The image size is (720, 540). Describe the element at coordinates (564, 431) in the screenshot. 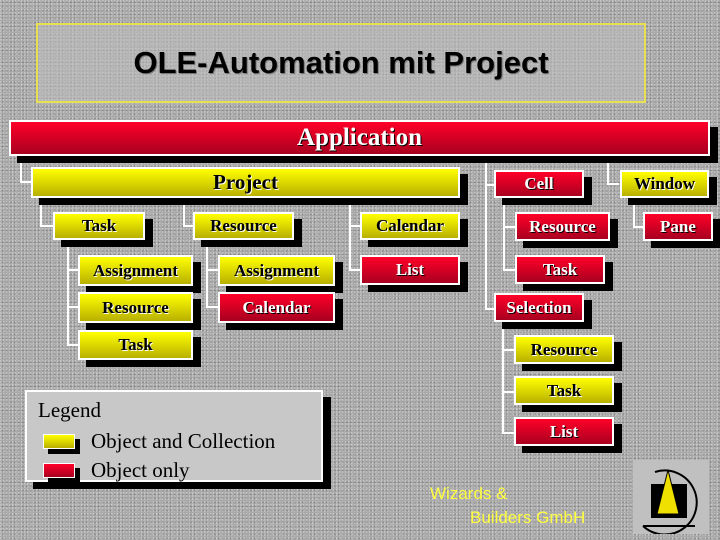

I see `node-selection-list: List` at that location.